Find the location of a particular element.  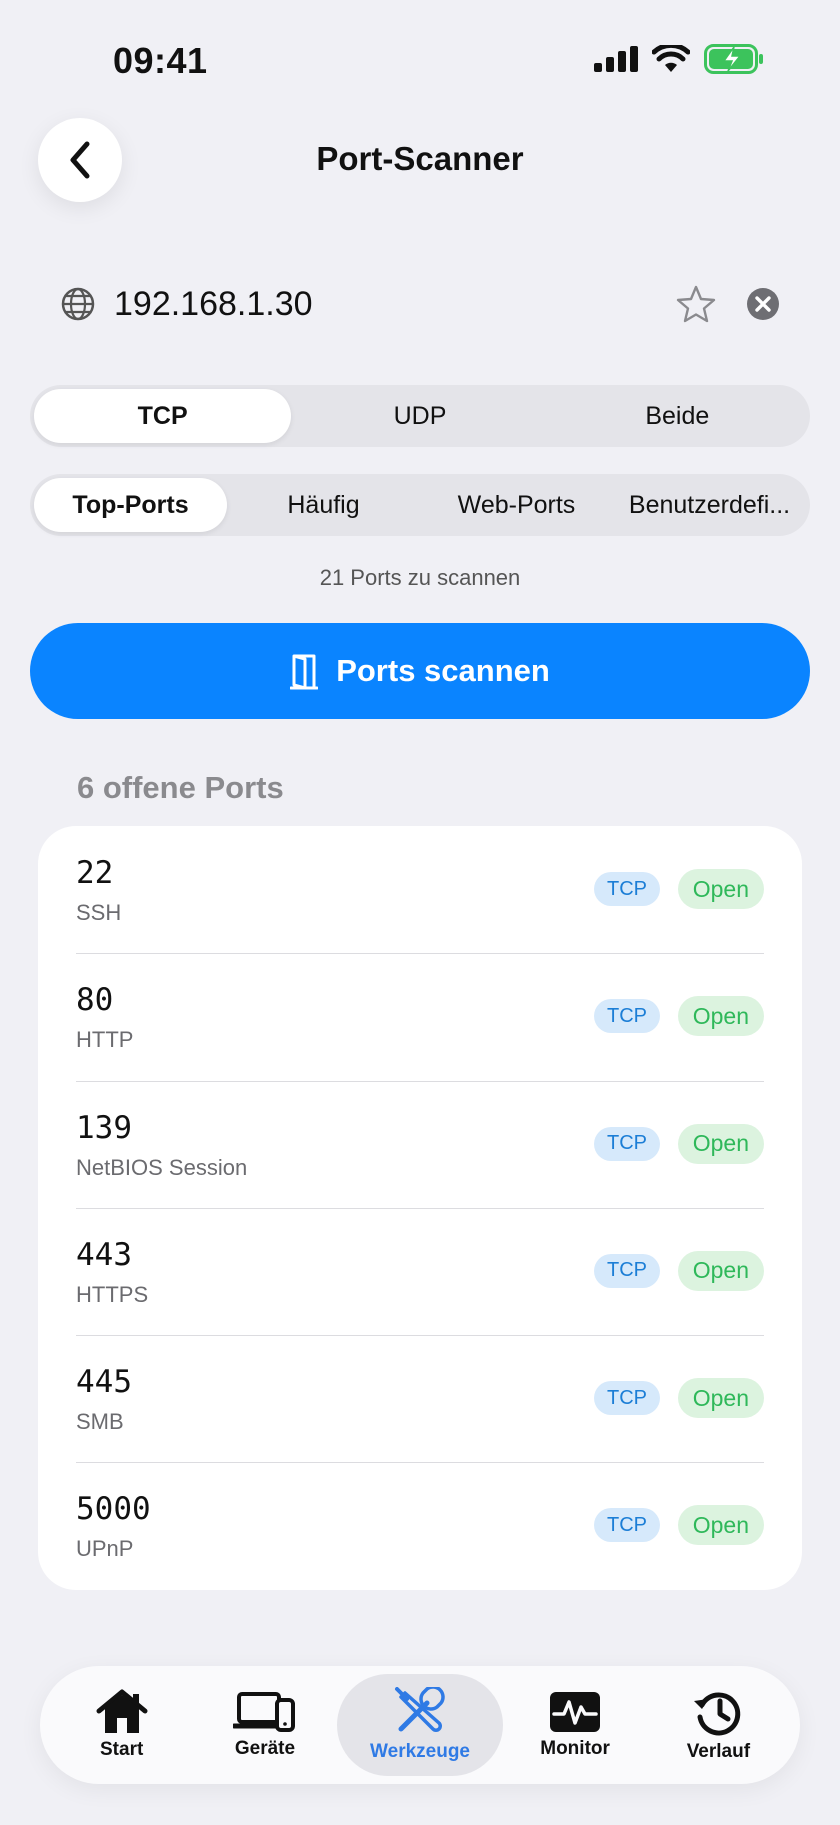

port-row: 443 HTTPS TCP Open is located at coordinates (420, 1271).